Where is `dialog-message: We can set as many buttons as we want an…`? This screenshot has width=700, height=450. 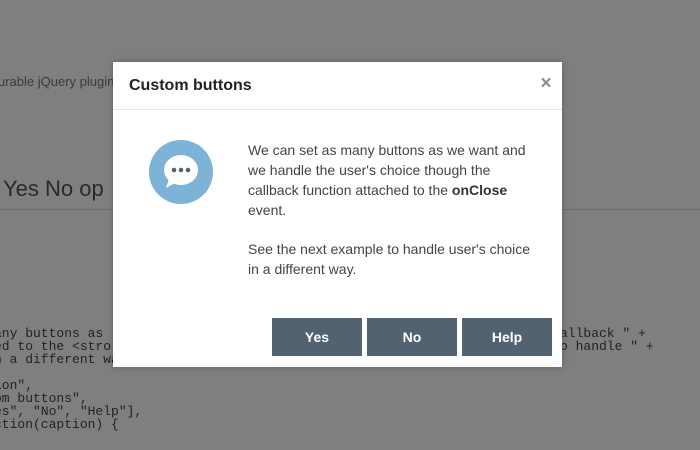 dialog-message: We can set as many buttons as we want an… is located at coordinates (396, 209).